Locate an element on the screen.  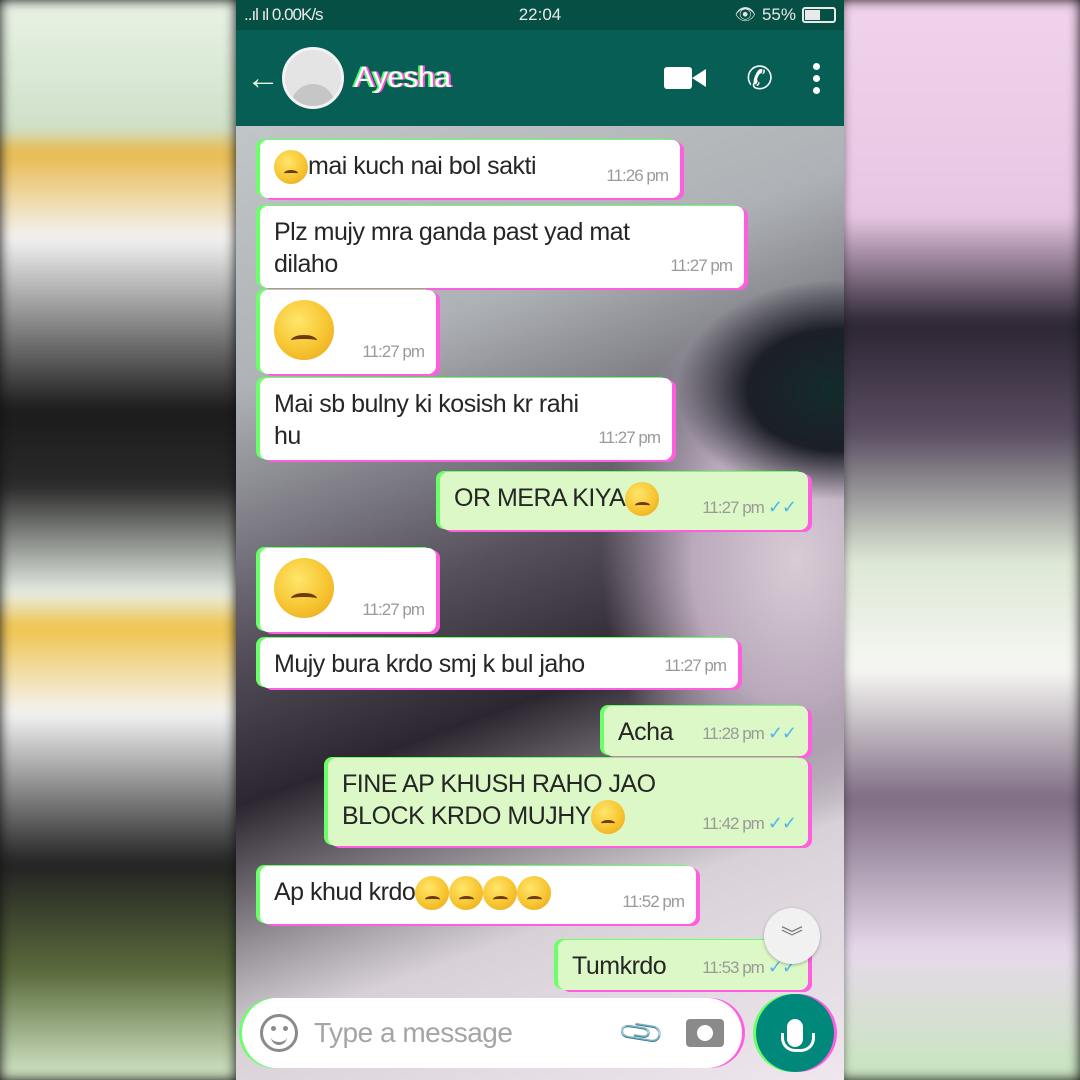
camera-icon is located at coordinates (705, 1033).